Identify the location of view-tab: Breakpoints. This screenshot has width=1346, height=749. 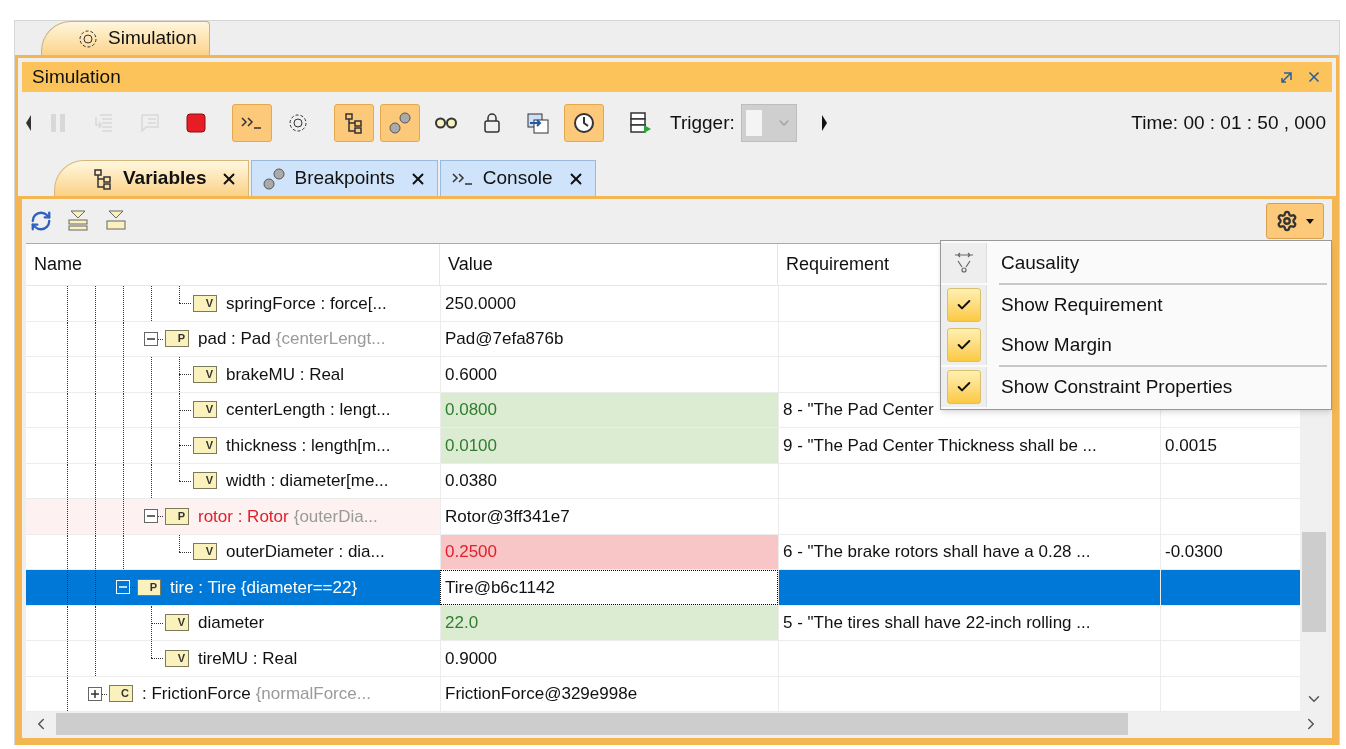
(344, 178).